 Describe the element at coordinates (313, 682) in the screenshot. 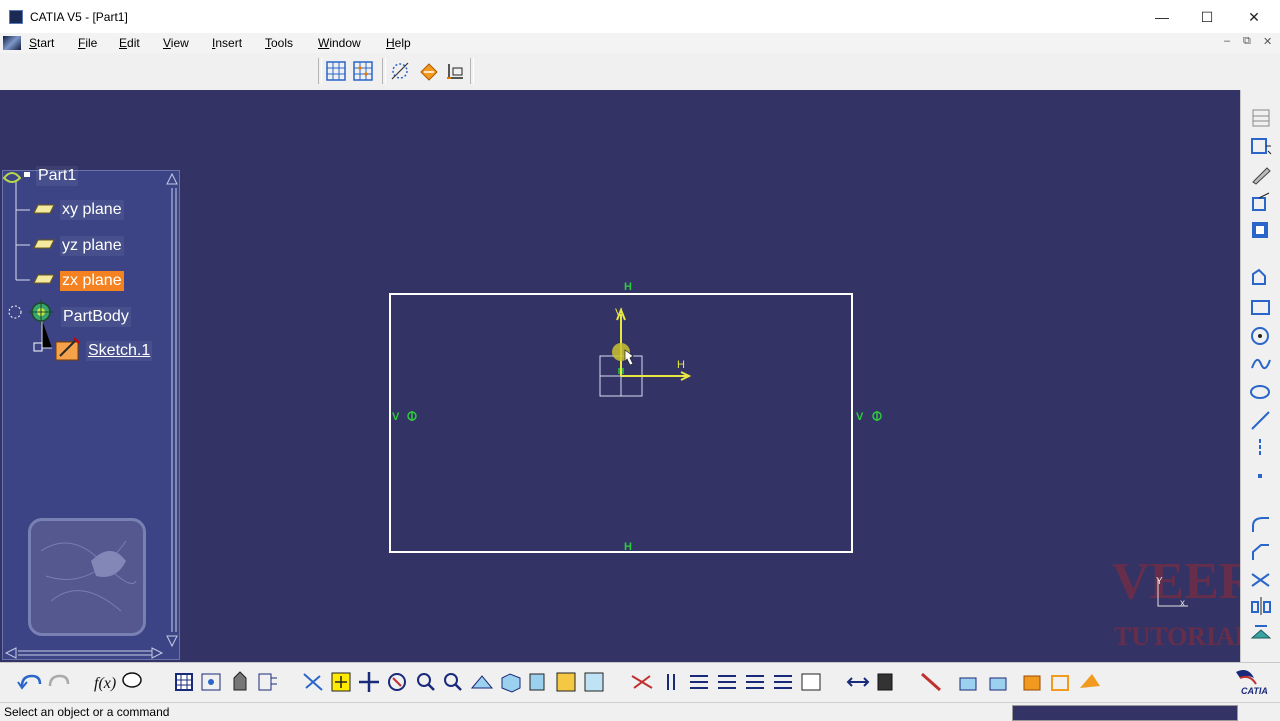

I see `fly-mode-icon` at that location.